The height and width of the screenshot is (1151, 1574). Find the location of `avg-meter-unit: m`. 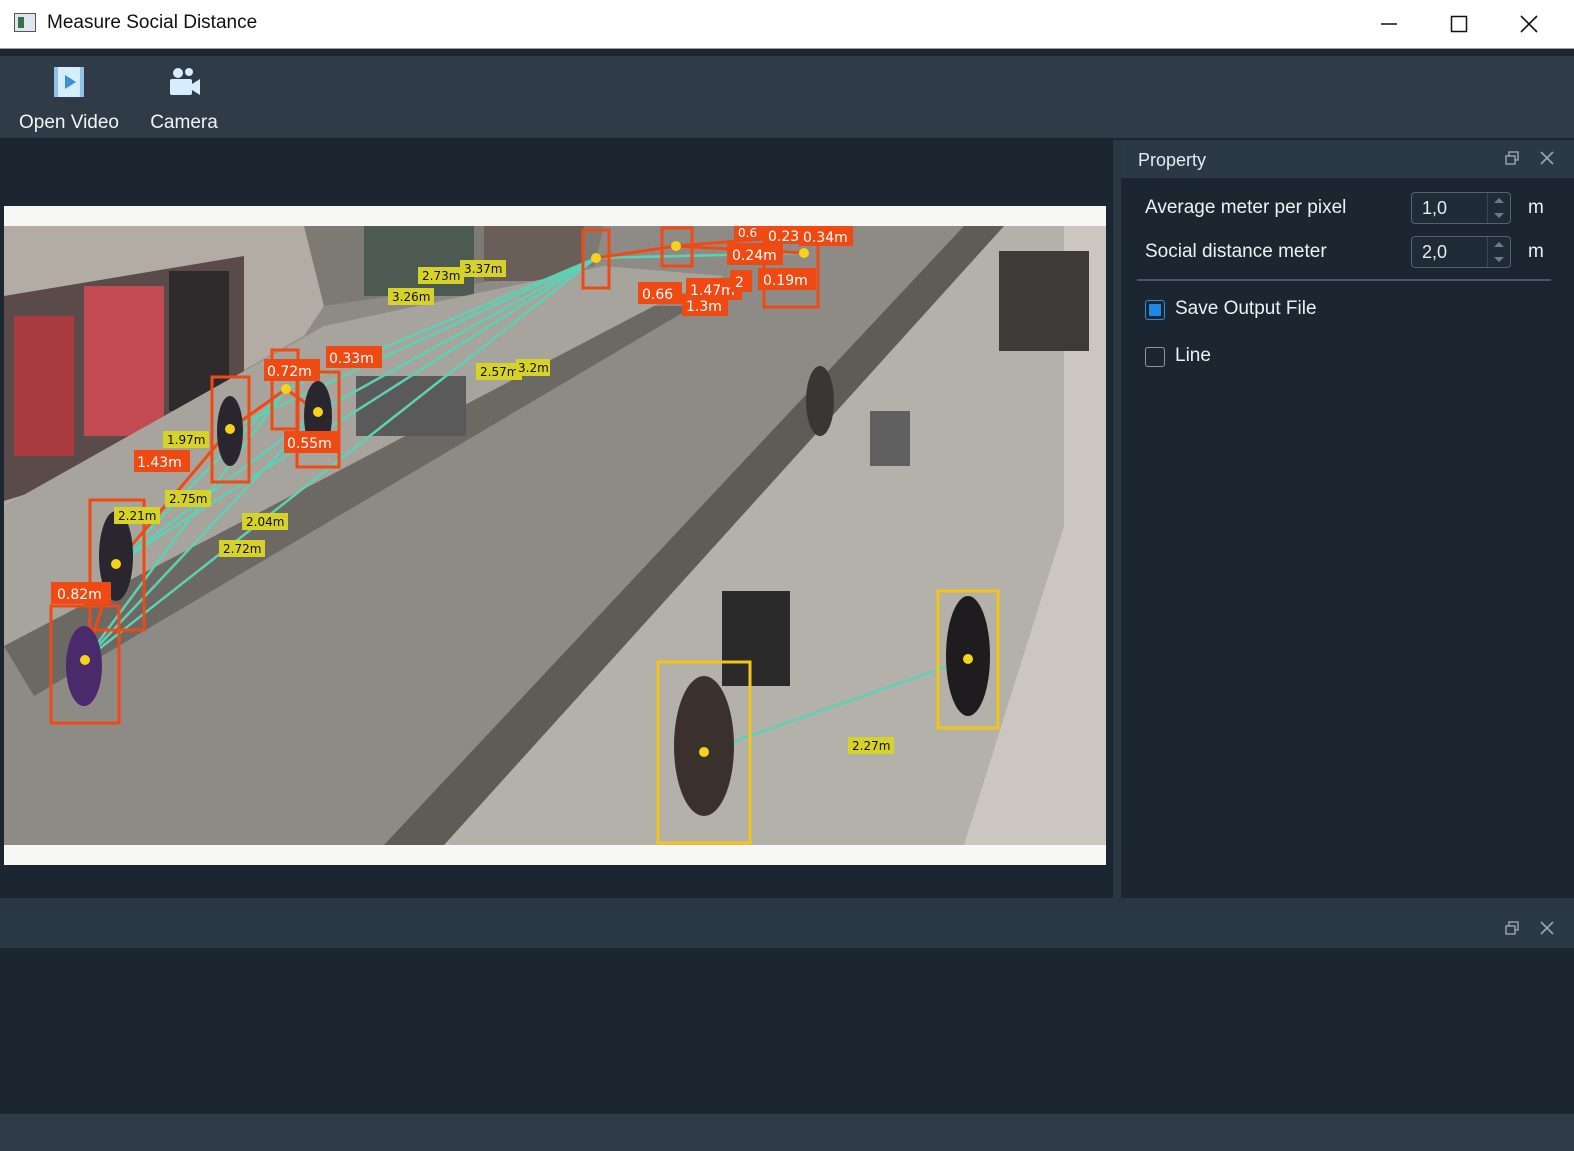

avg-meter-unit: m is located at coordinates (1536, 207).